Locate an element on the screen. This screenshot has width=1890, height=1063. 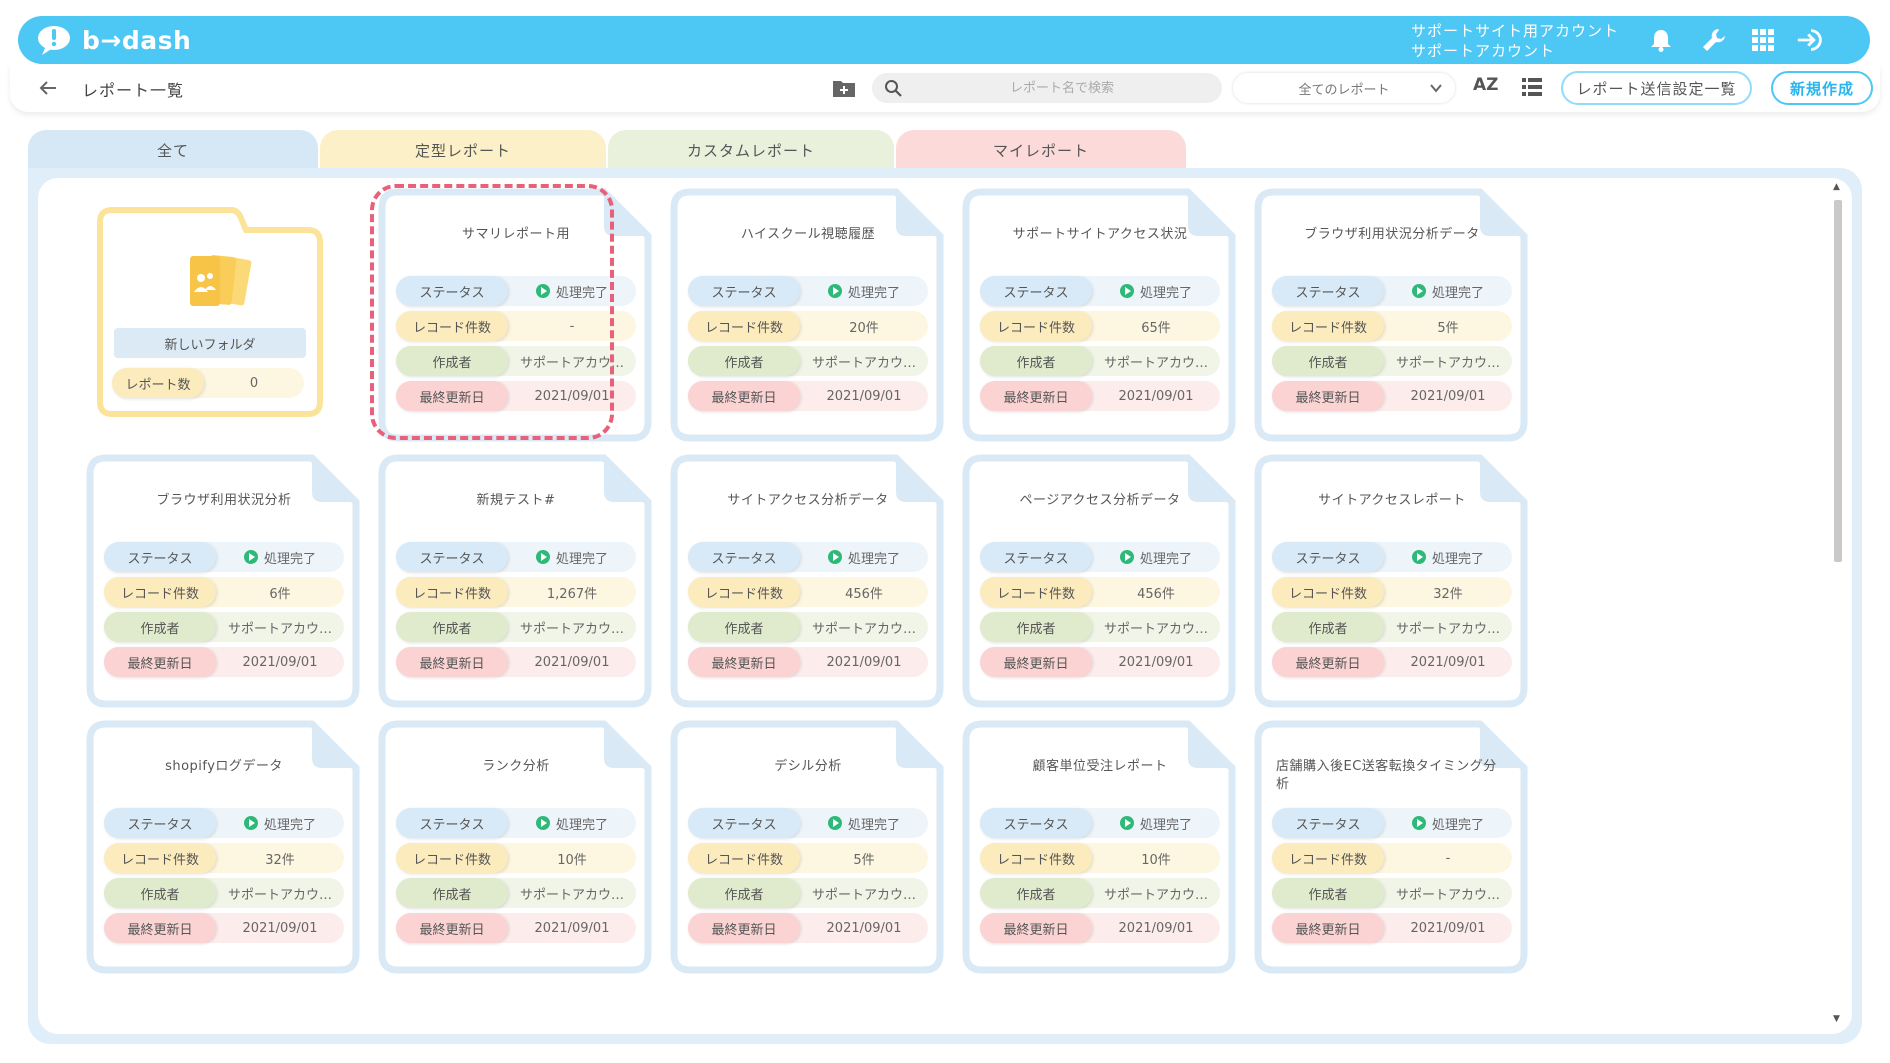
report-records-row: レコード件数 1,267件 is located at coordinates (516, 592).